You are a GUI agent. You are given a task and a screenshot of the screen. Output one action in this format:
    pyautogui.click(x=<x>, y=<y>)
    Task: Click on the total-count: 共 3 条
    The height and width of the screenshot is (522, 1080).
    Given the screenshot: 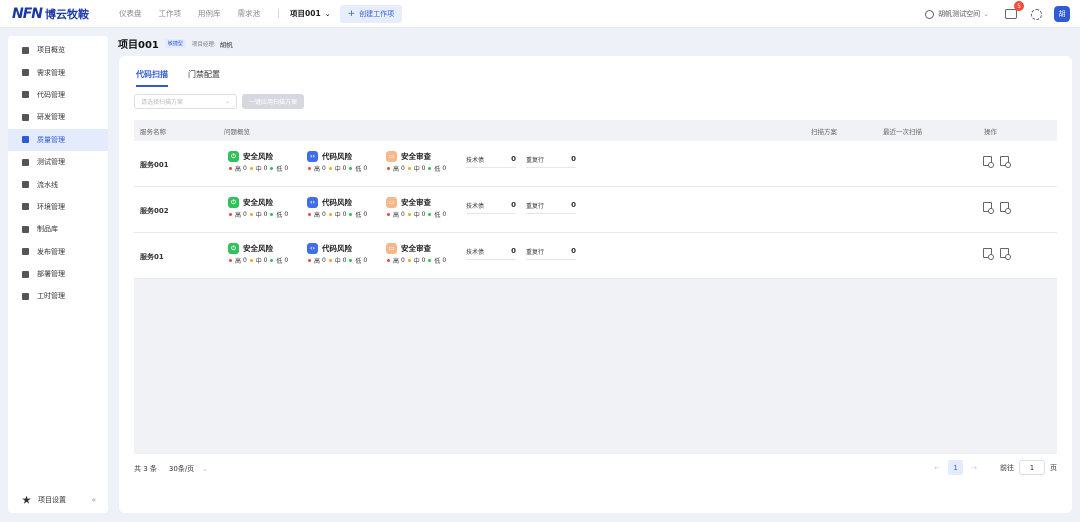 What is the action you would take?
    pyautogui.click(x=145, y=469)
    